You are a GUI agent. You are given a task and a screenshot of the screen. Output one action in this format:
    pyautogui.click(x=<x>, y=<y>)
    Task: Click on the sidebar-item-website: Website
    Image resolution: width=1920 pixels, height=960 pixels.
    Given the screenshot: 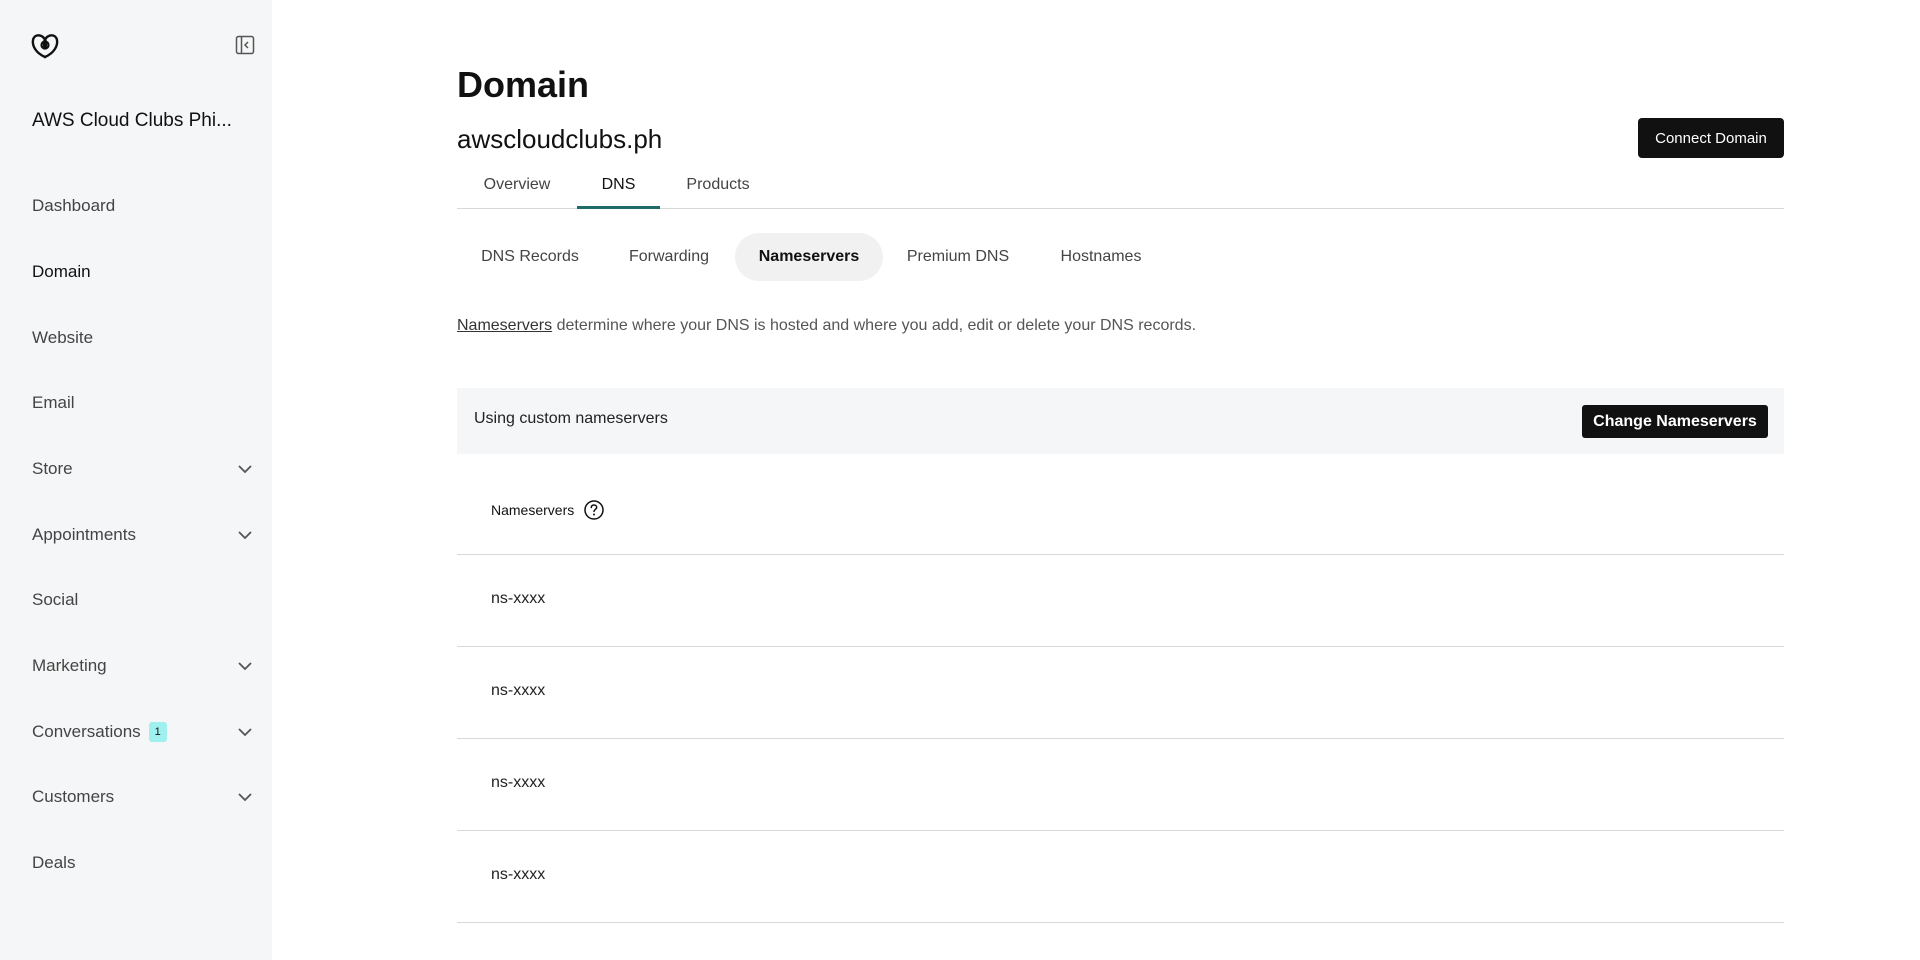 What is the action you would take?
    pyautogui.click(x=136, y=338)
    